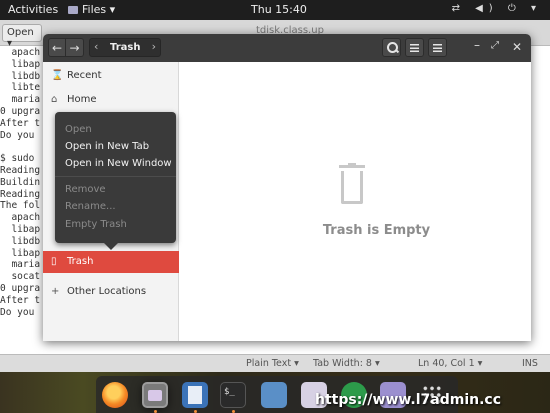 The height and width of the screenshot is (413, 550). I want to click on menu-item-open: Open, so click(78, 129).